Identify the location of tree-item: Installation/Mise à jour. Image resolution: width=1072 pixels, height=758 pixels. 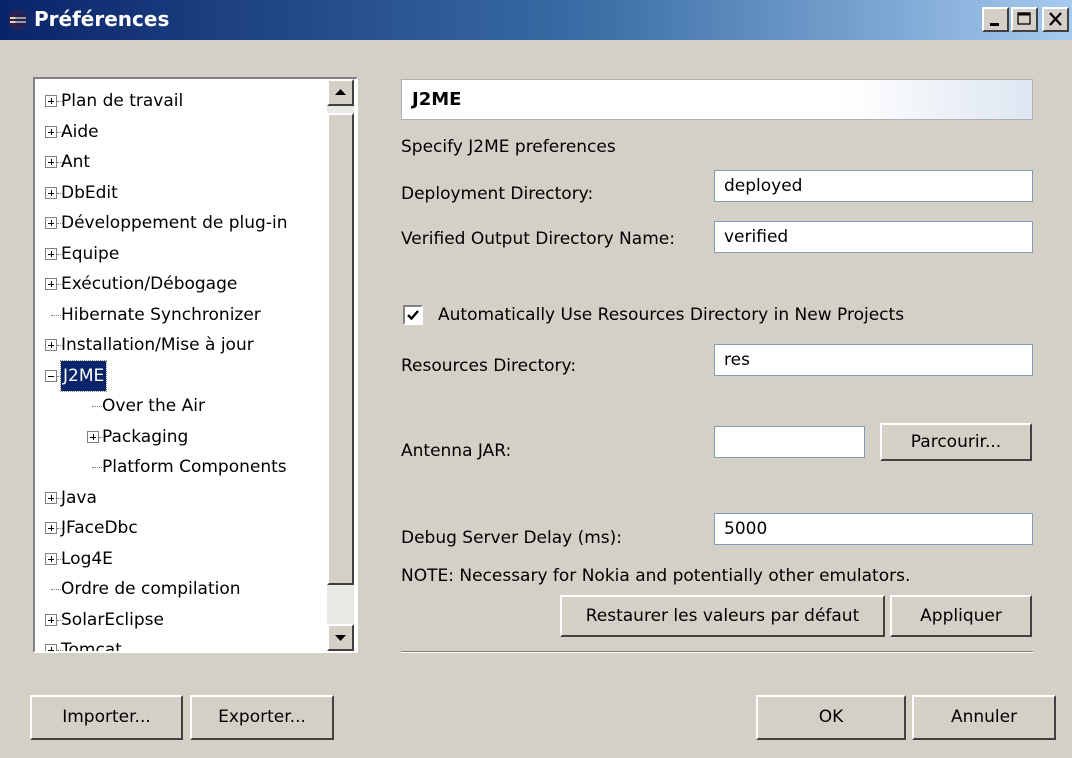
(180, 345).